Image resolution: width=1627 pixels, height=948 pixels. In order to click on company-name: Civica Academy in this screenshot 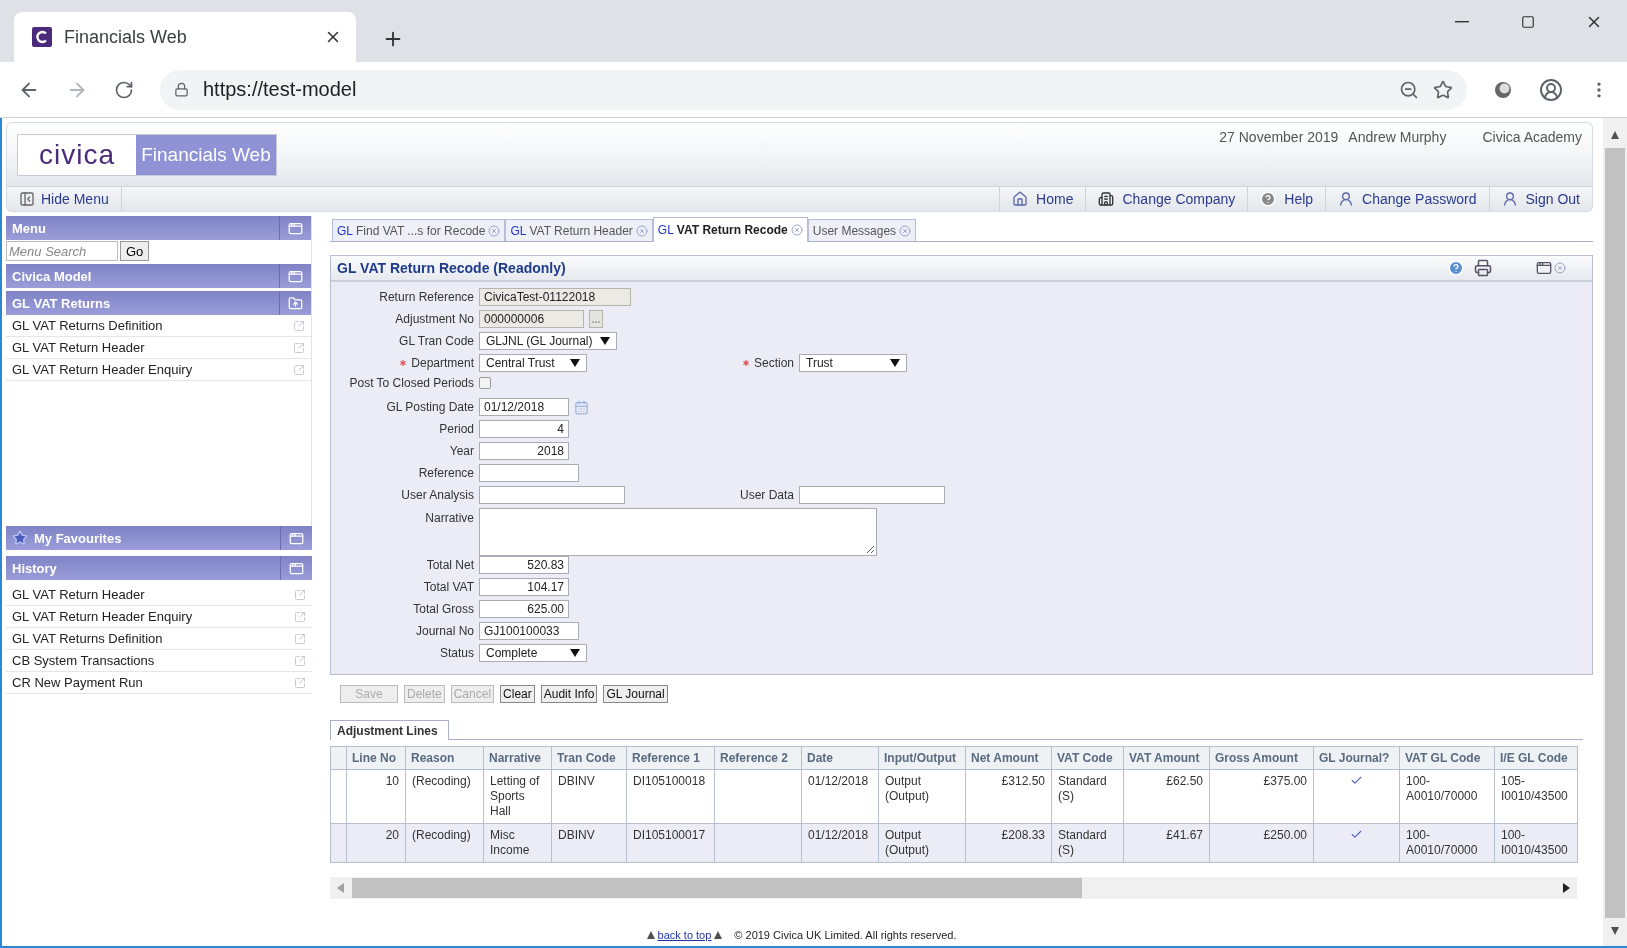, I will do `click(1532, 137)`.